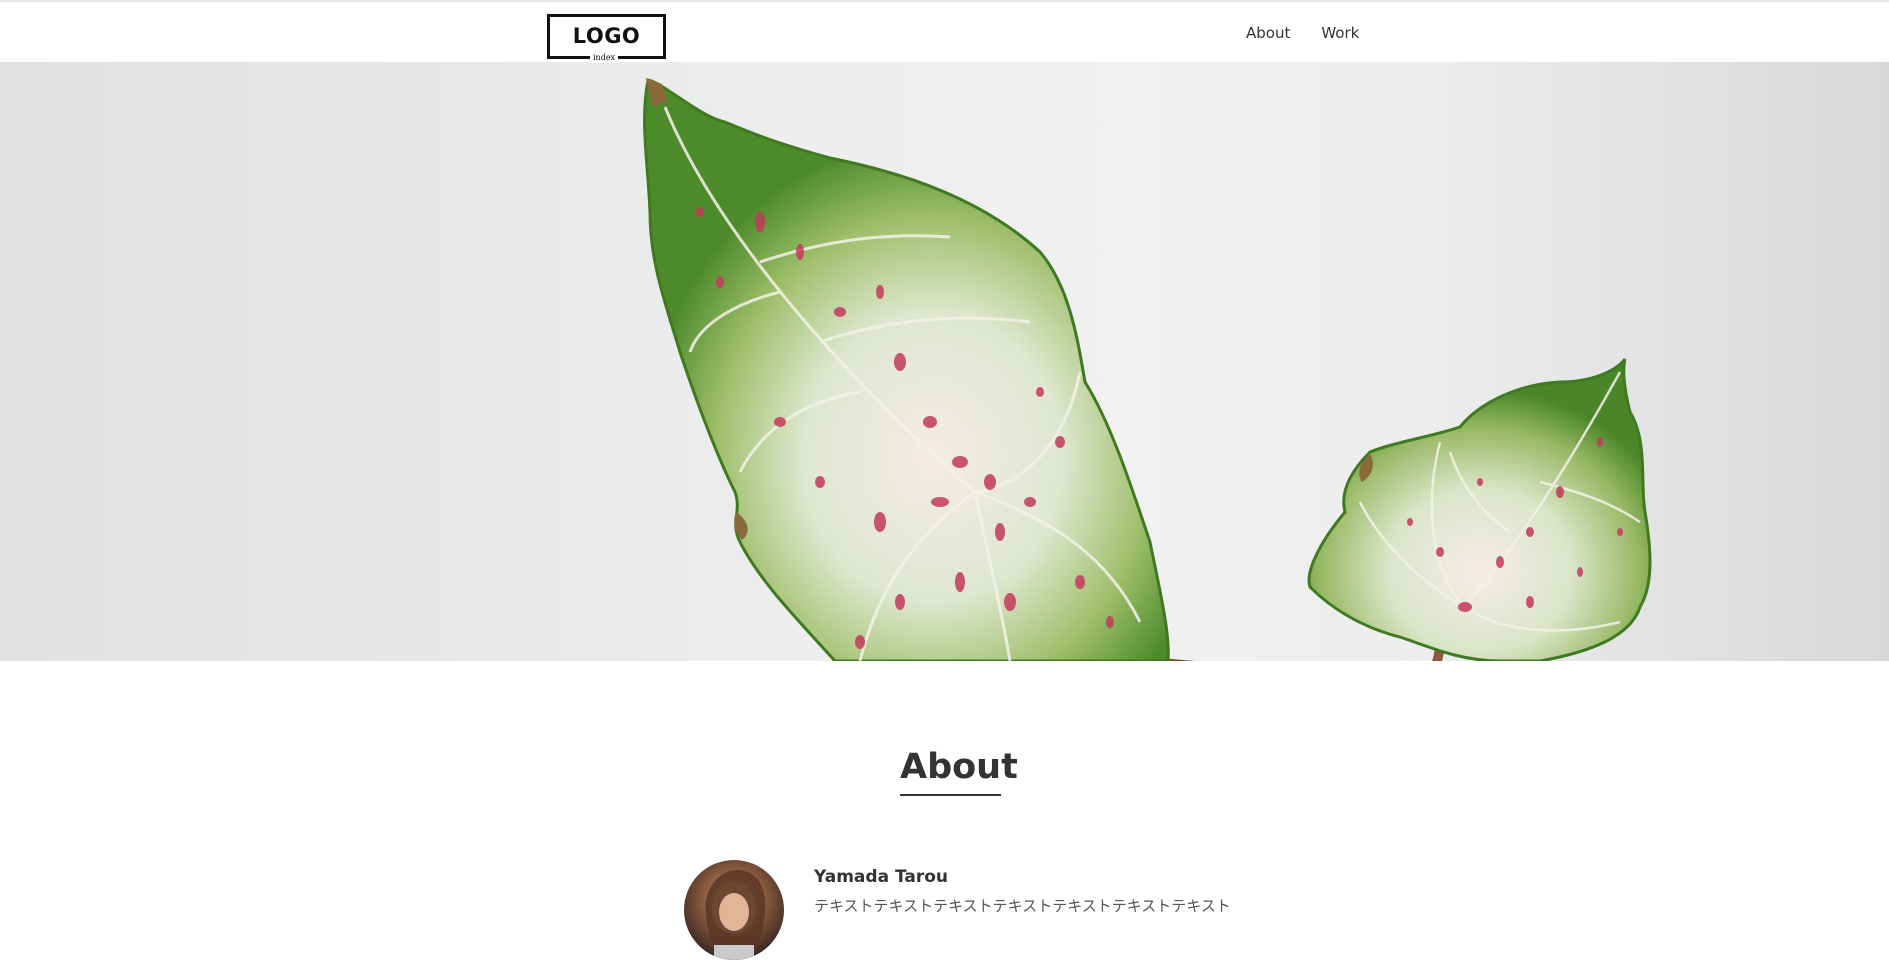  I want to click on about-heading: About, so click(959, 767).